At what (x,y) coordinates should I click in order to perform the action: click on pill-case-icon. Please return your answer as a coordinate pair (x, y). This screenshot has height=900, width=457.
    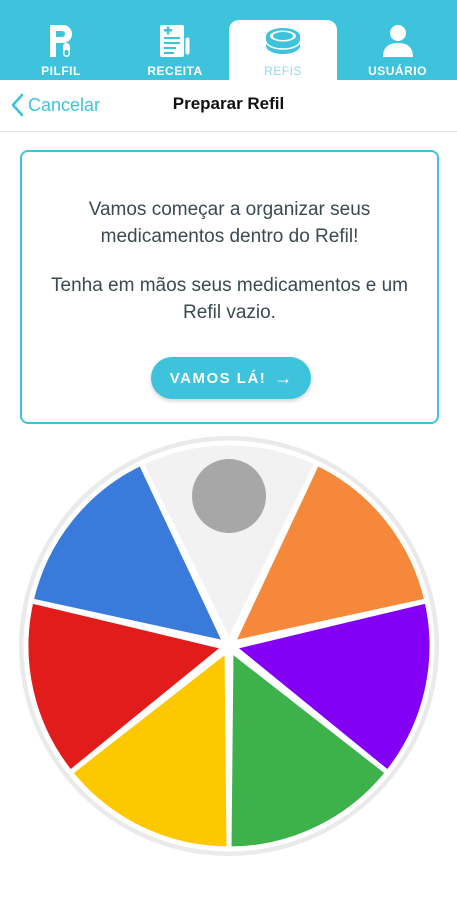
    Looking at the image, I should click on (283, 41).